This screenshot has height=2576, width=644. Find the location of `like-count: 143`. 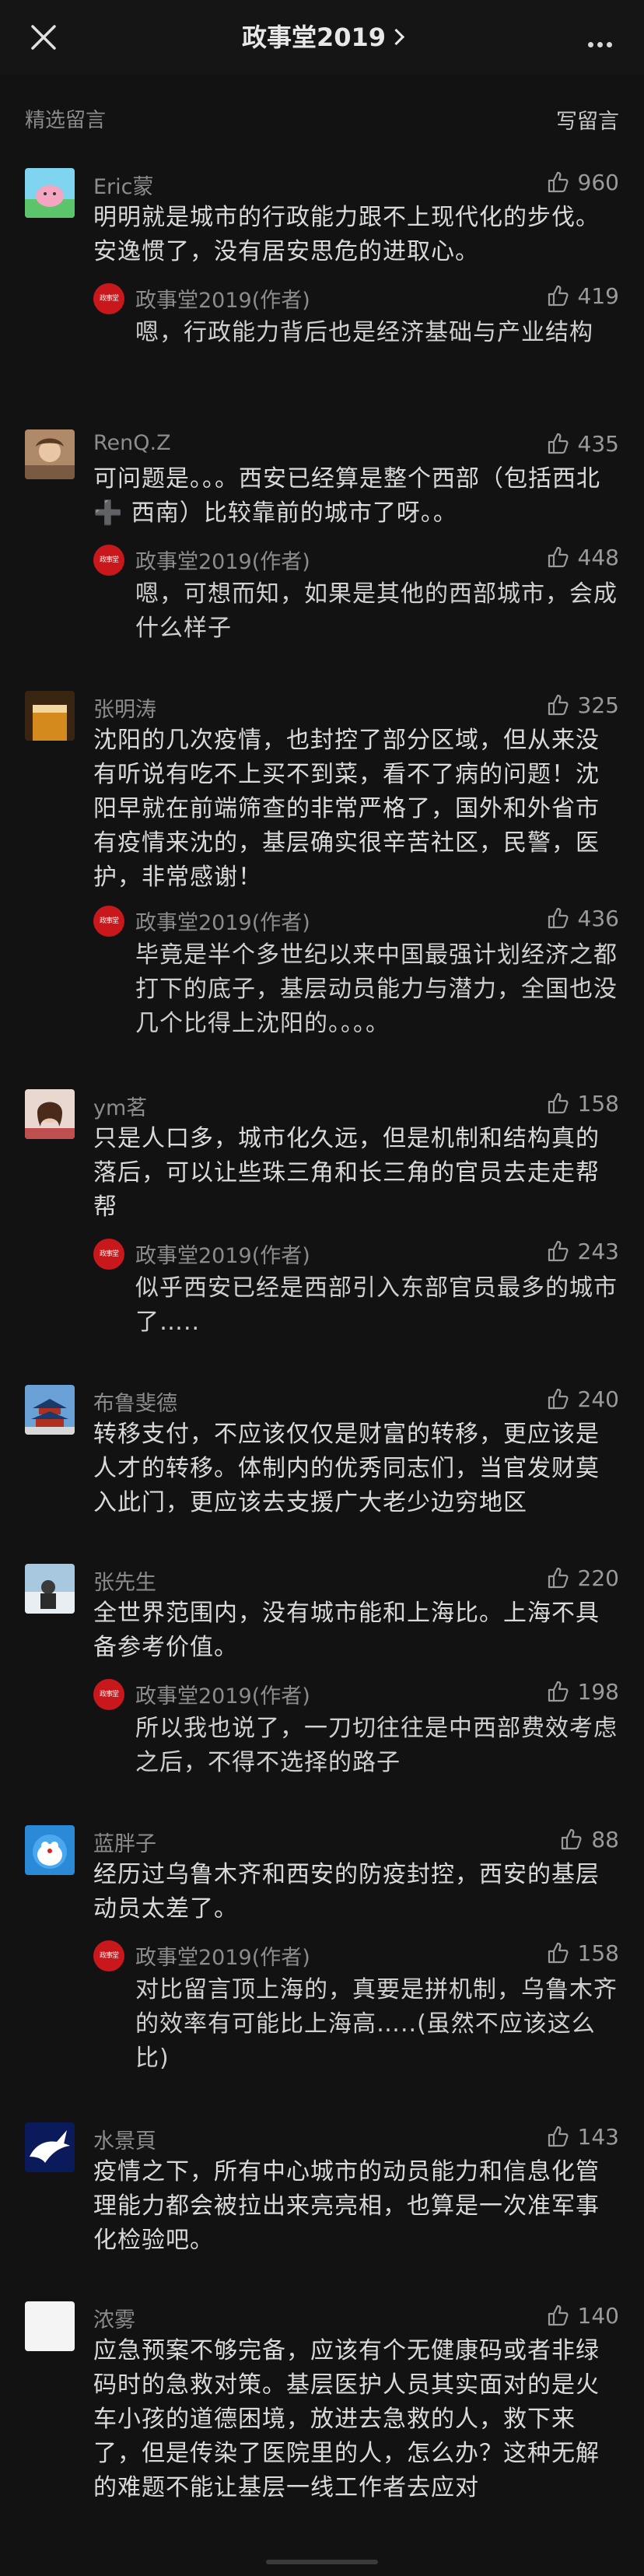

like-count: 143 is located at coordinates (598, 2136).